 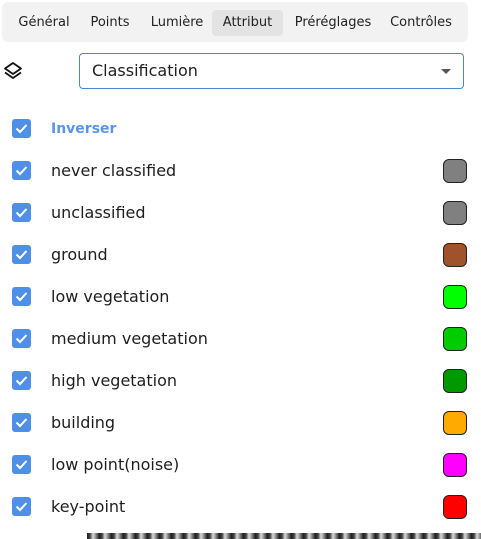 What do you see at coordinates (83, 129) in the screenshot?
I see `toggle-all-label: Inverser` at bounding box center [83, 129].